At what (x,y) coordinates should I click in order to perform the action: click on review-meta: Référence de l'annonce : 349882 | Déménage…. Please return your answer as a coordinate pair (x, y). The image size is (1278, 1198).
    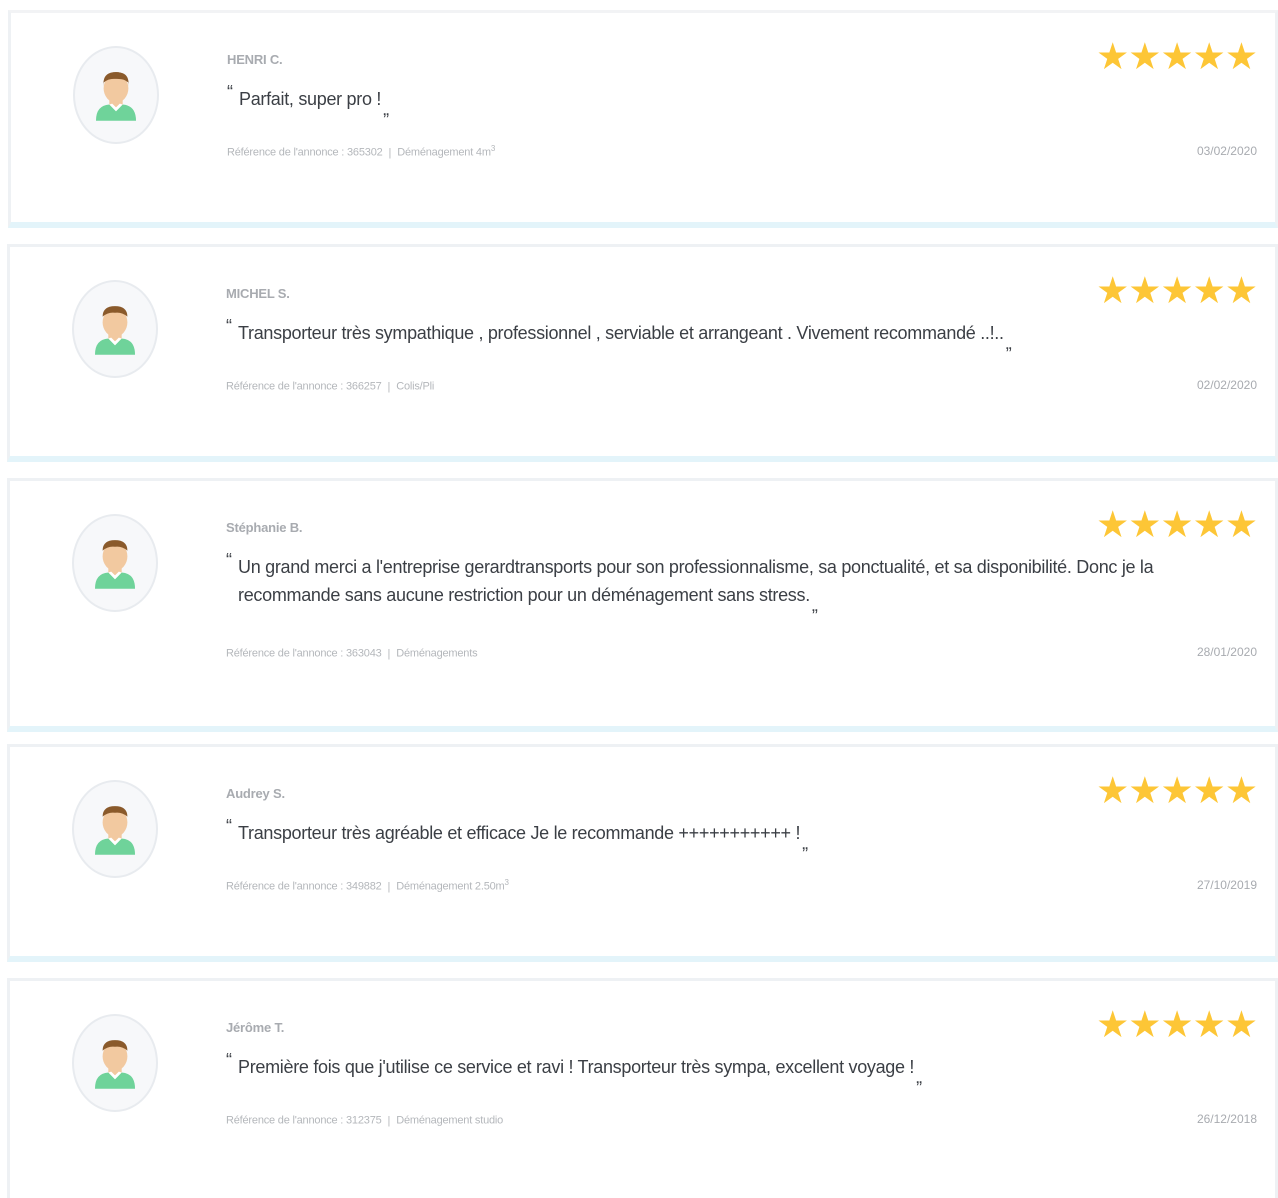
    Looking at the image, I should click on (367, 885).